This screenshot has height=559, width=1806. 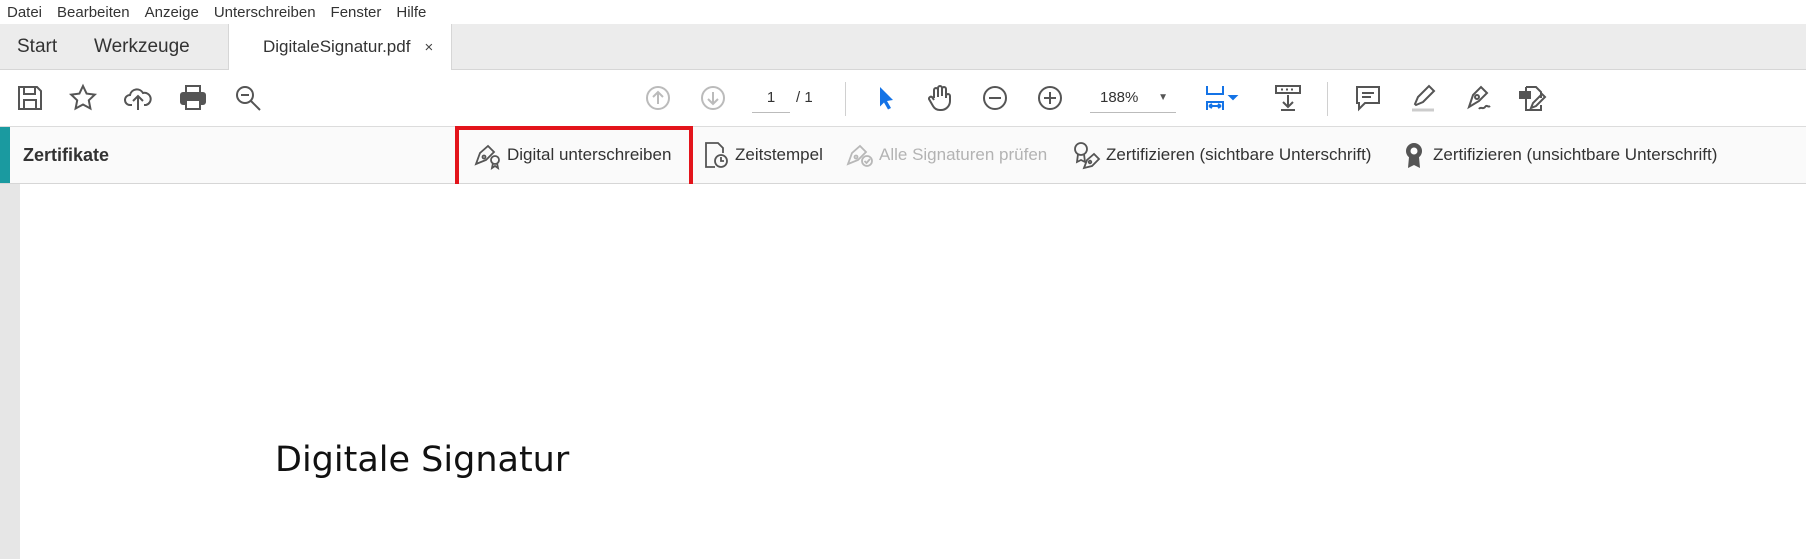 I want to click on zoom-select: 188% ▼, so click(x=1133, y=98).